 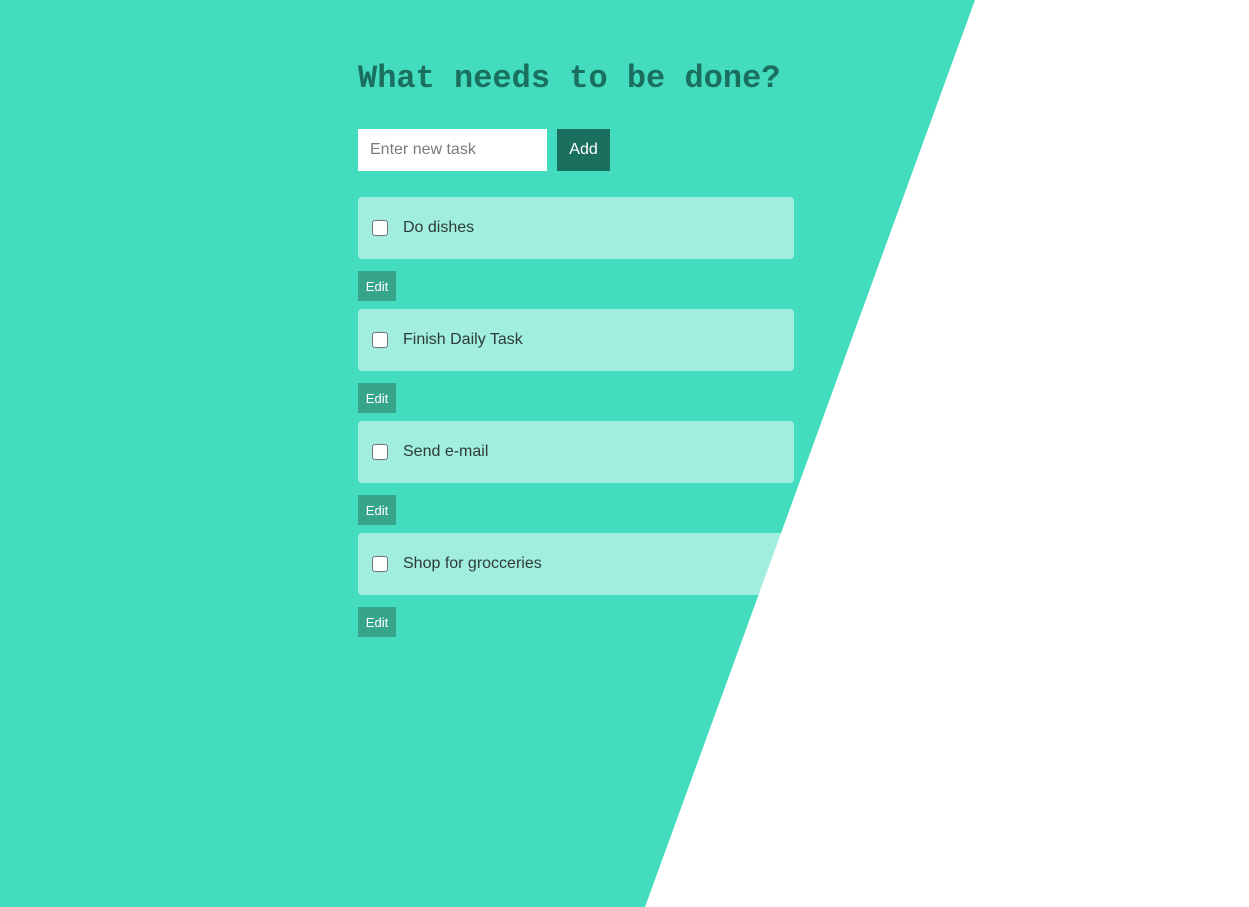 What do you see at coordinates (583, 150) in the screenshot?
I see `add-button: Add` at bounding box center [583, 150].